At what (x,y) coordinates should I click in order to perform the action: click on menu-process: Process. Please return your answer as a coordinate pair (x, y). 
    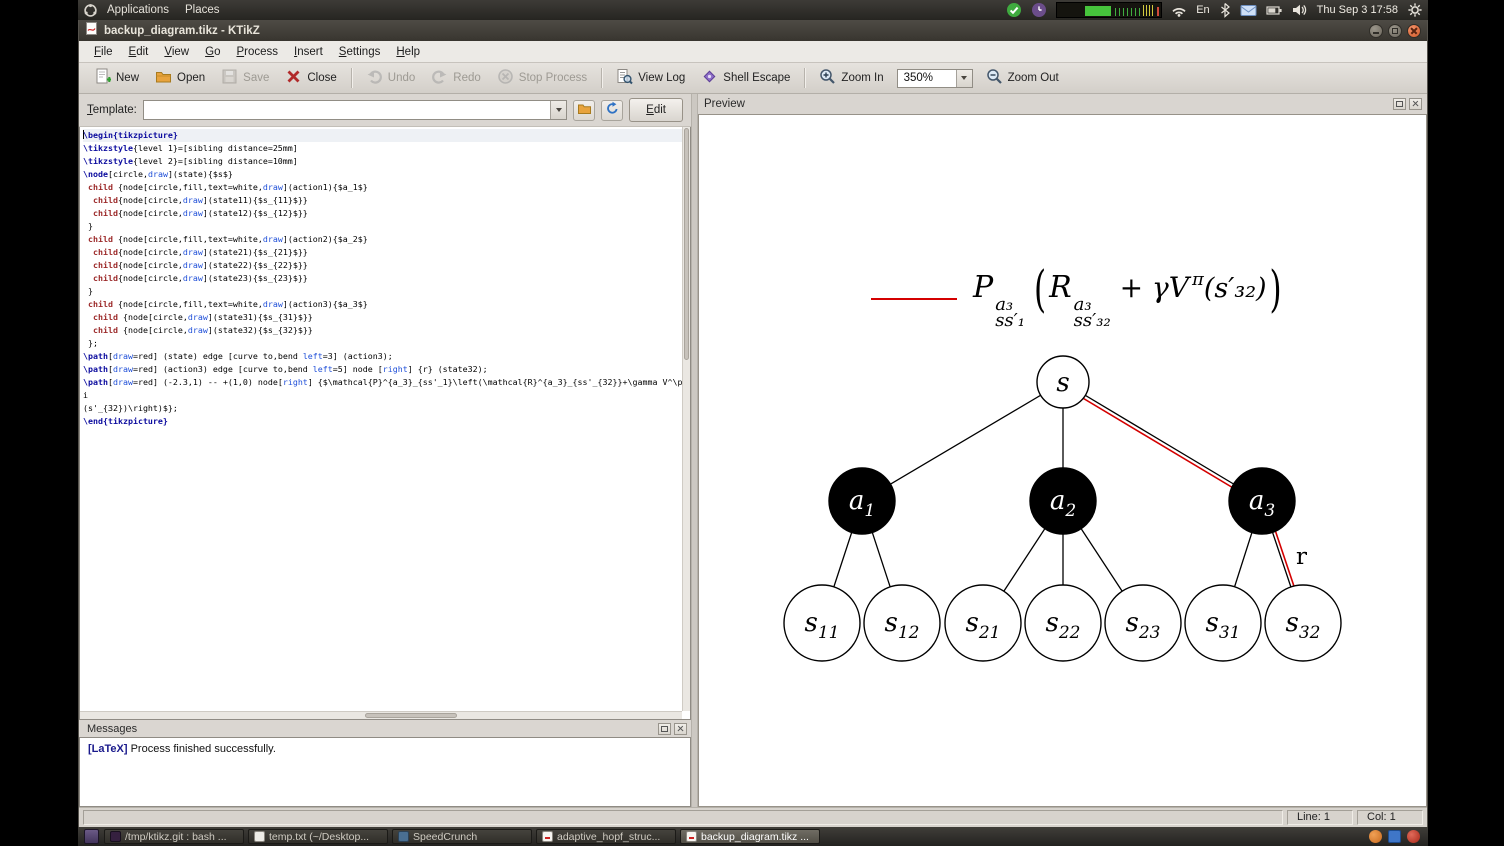
    Looking at the image, I should click on (257, 52).